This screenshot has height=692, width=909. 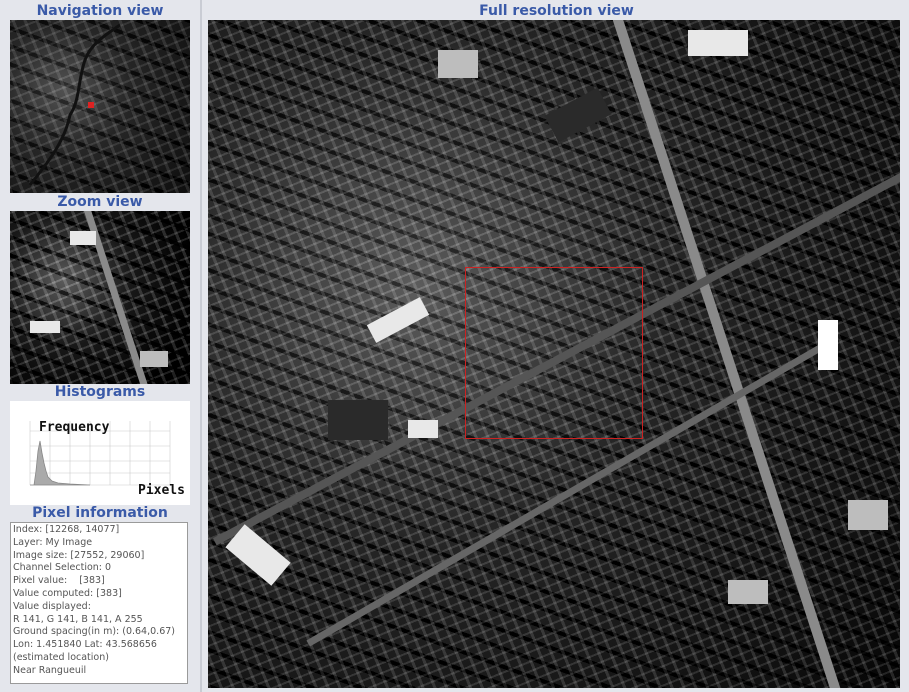 What do you see at coordinates (100, 453) in the screenshot?
I see `histogram-panel: Frequency Pixels` at bounding box center [100, 453].